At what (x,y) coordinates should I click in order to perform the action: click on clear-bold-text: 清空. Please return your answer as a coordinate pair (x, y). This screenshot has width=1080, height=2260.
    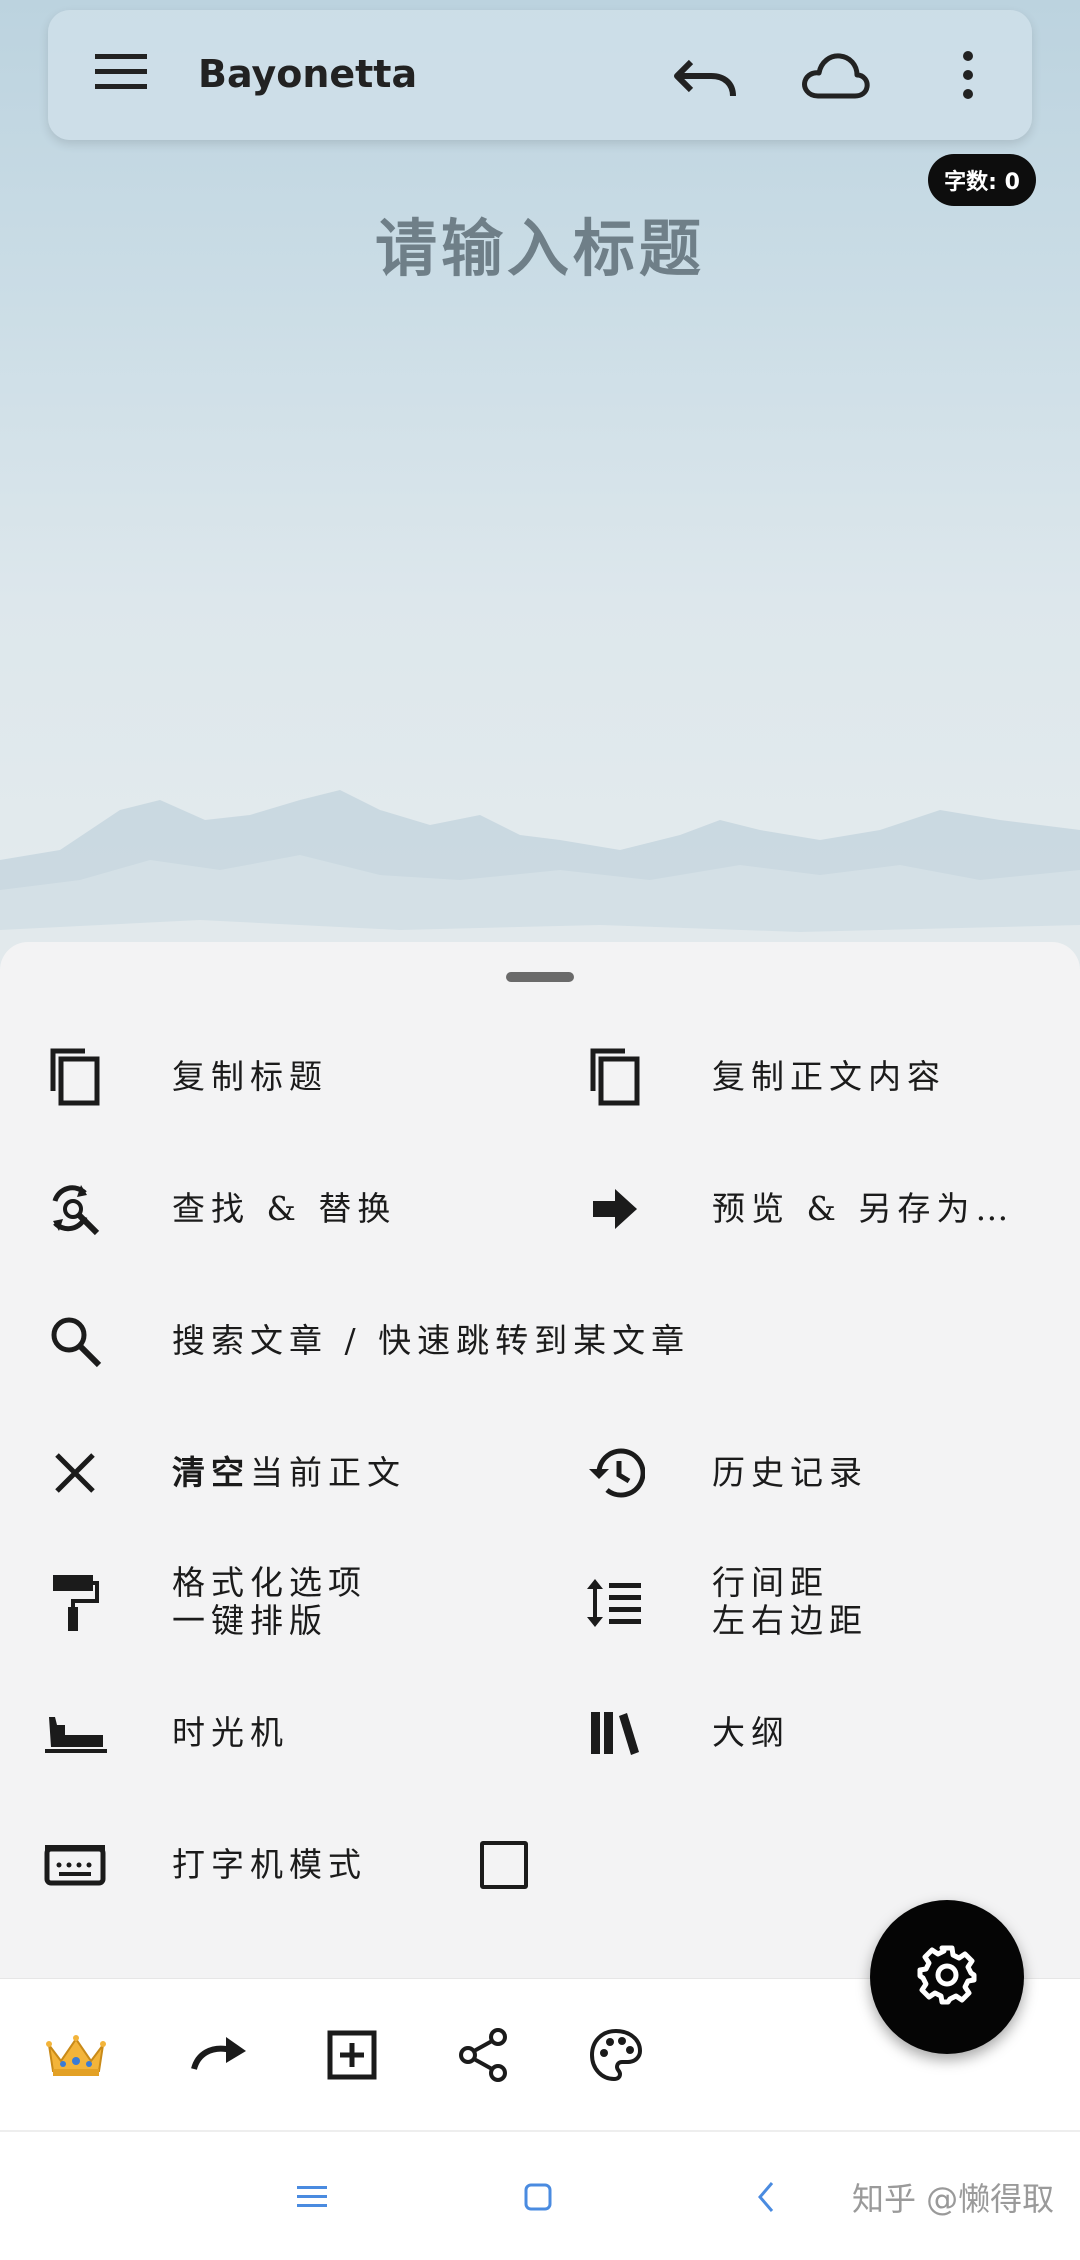
    Looking at the image, I should click on (211, 1472).